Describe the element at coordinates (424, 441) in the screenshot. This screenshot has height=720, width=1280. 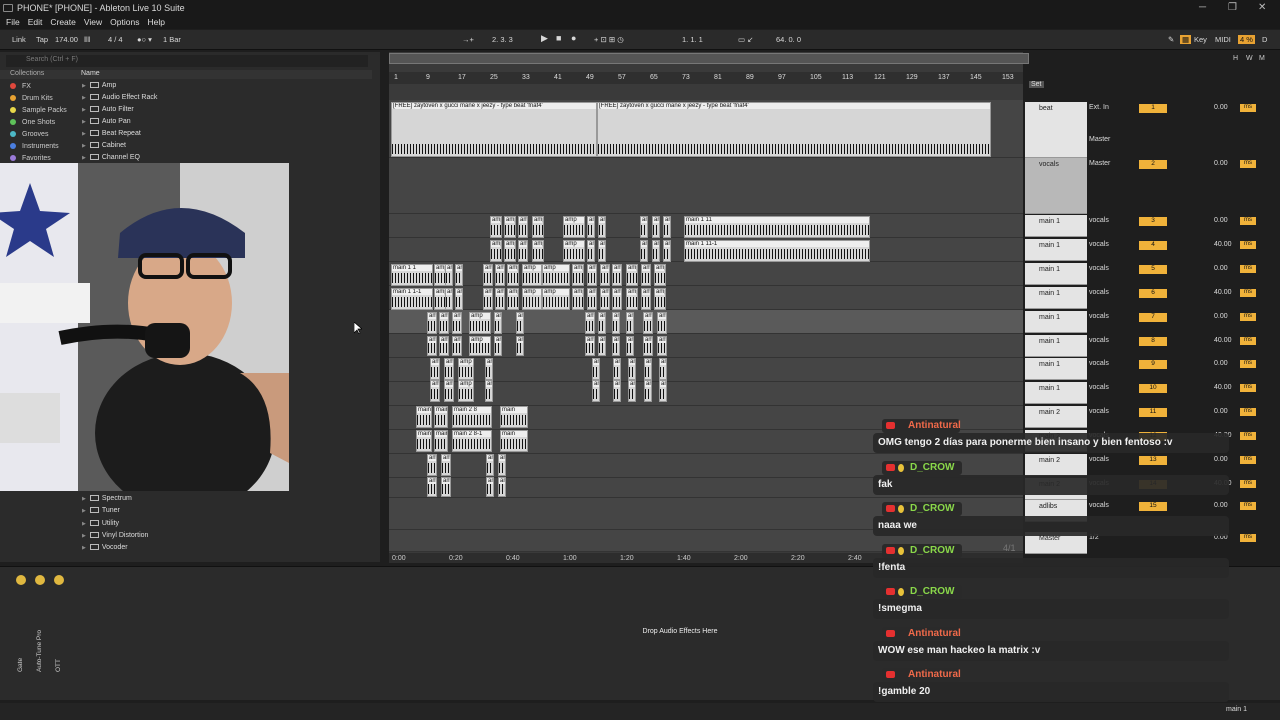
I see `audio-clip: main` at that location.